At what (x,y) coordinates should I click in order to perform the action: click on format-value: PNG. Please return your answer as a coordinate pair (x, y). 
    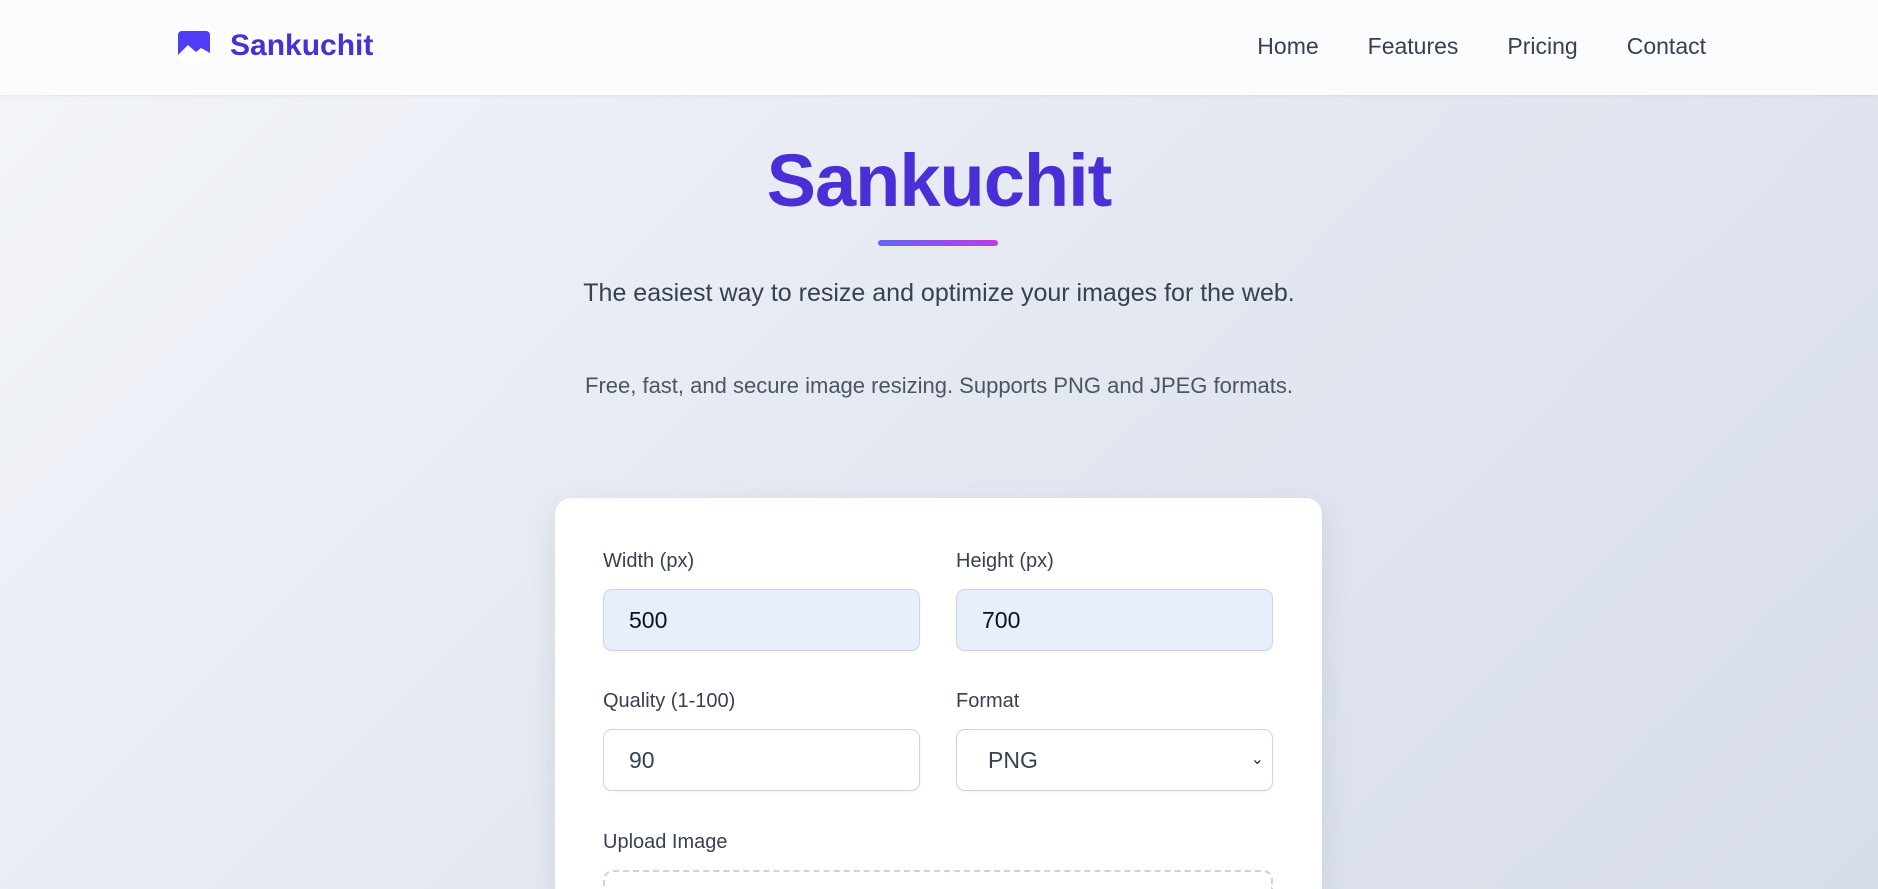
    Looking at the image, I should click on (1013, 760).